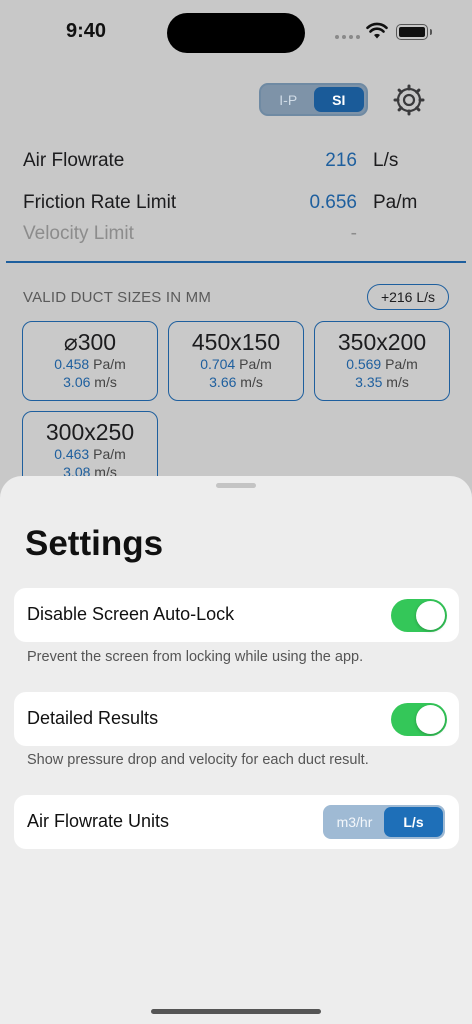  Describe the element at coordinates (236, 485) in the screenshot. I see `sheet-grabber` at that location.